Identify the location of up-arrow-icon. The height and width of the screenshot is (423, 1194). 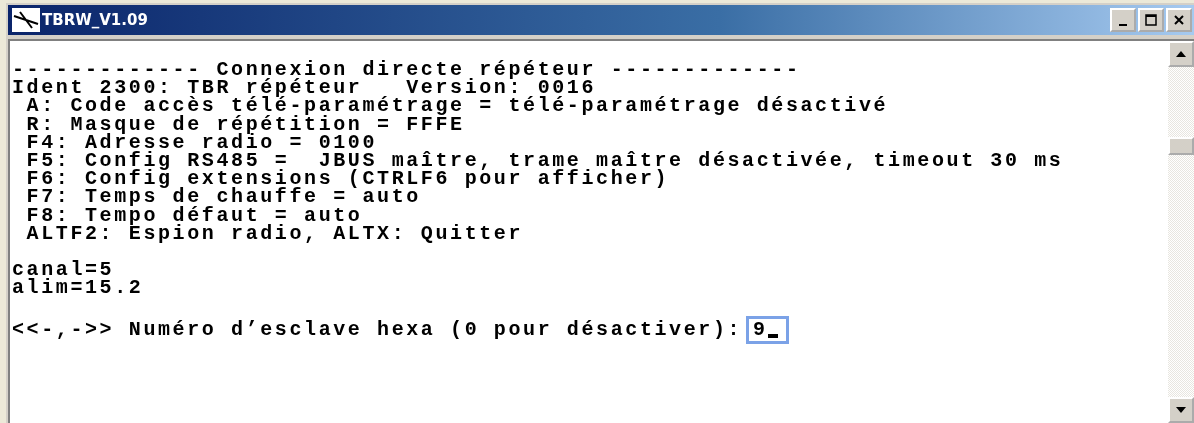
(1181, 54).